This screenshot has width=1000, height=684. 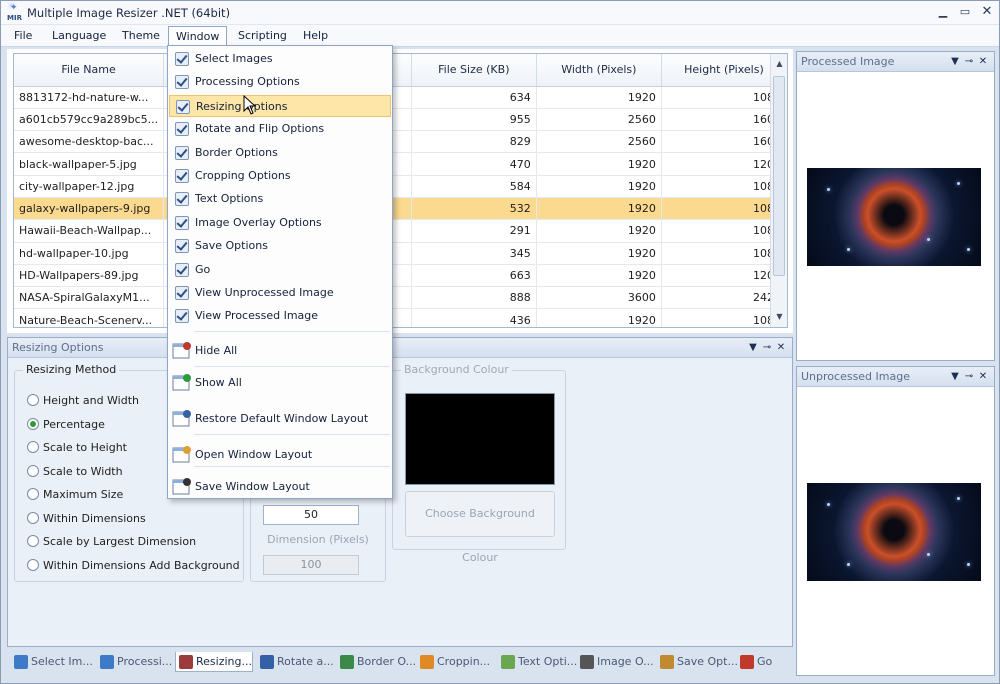 I want to click on radio-within-dimensions-add-background: Within Dimensions Add Background, so click(x=133, y=566).